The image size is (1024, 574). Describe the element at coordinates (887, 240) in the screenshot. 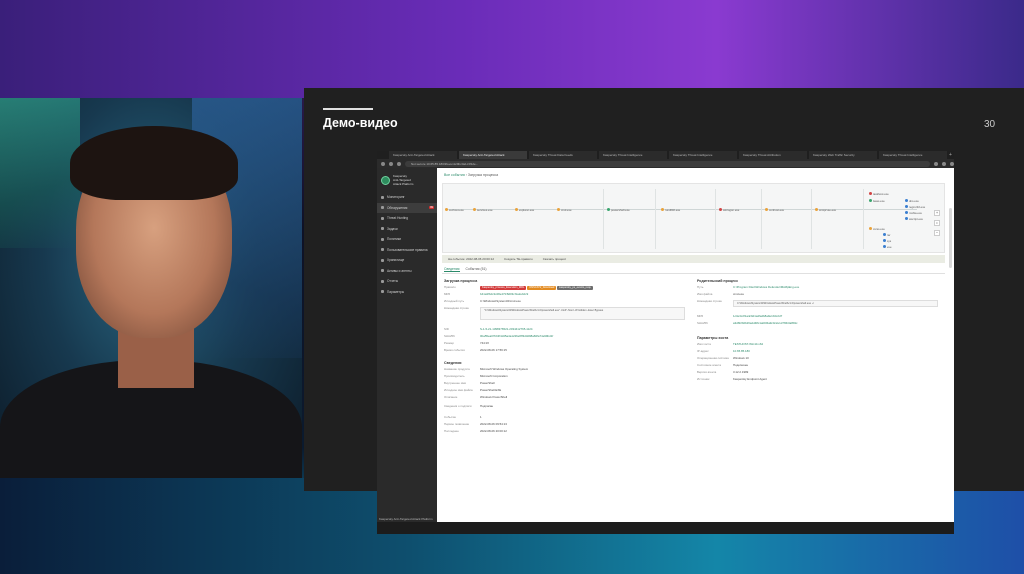

I see `tree-leaf: sys` at that location.